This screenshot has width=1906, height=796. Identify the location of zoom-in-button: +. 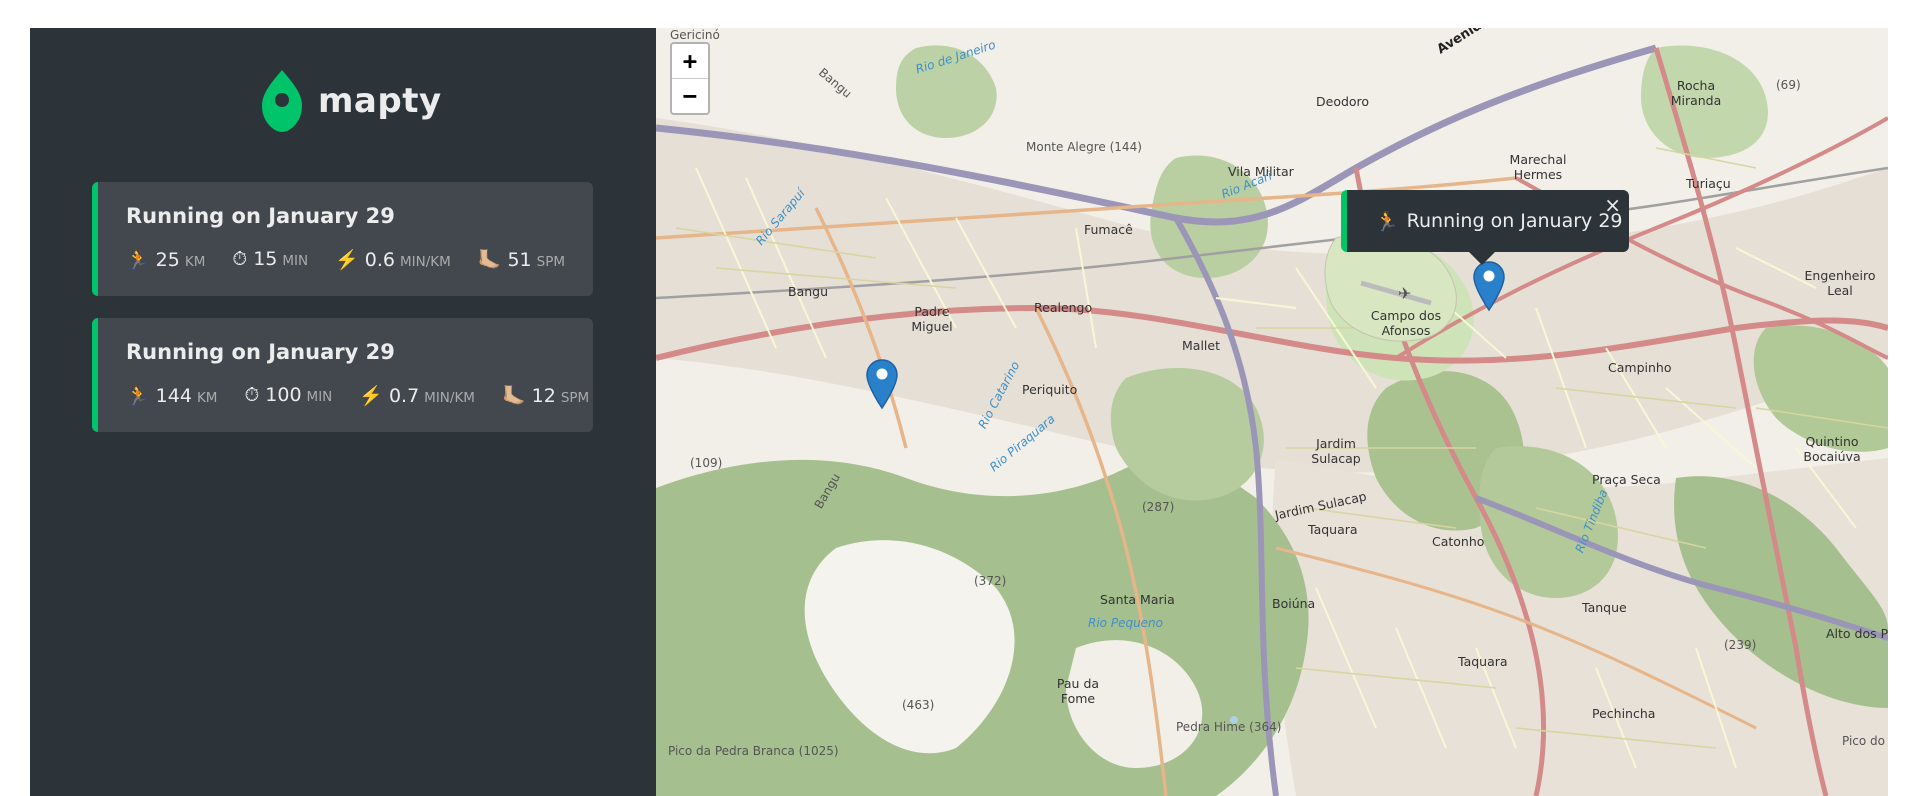
(690, 61).